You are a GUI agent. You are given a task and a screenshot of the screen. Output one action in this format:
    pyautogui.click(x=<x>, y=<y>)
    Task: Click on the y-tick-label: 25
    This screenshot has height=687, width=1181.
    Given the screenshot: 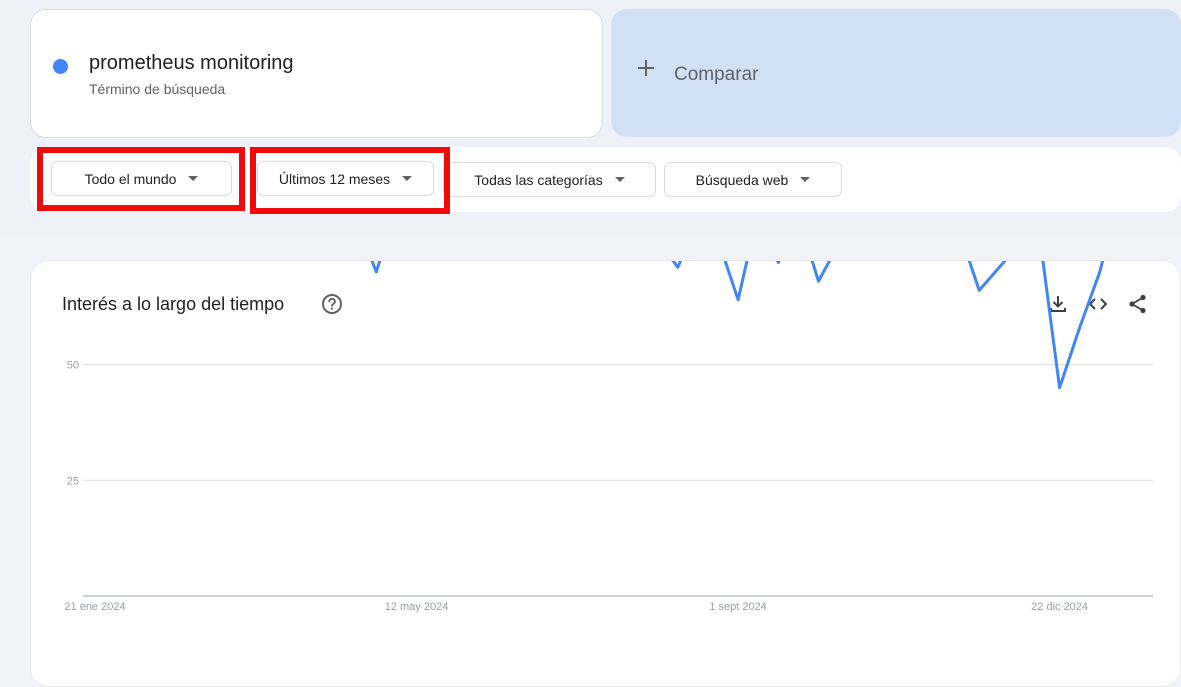 What is the action you would take?
    pyautogui.click(x=73, y=481)
    